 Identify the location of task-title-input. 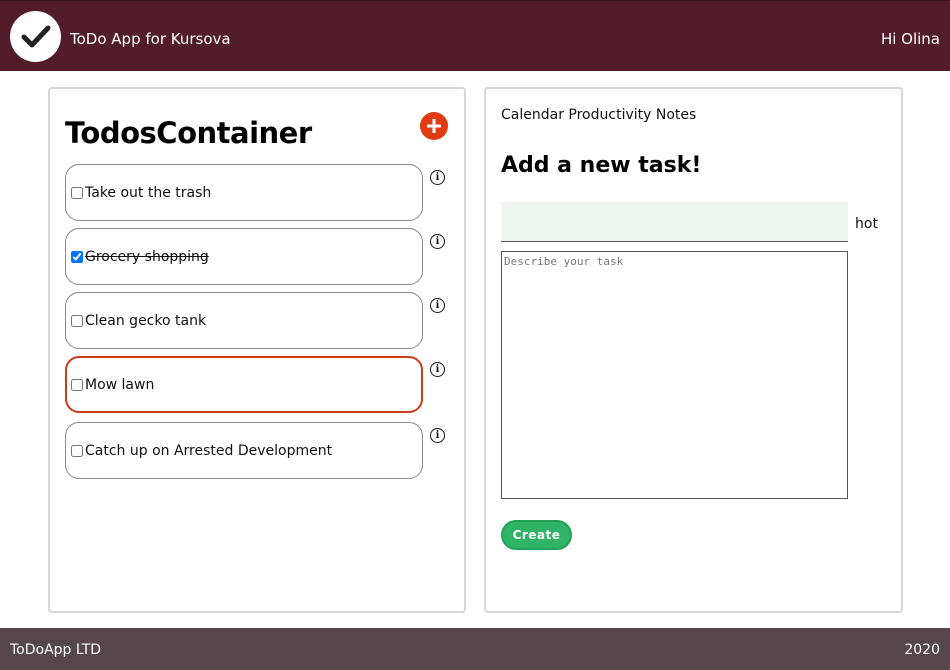
(674, 222).